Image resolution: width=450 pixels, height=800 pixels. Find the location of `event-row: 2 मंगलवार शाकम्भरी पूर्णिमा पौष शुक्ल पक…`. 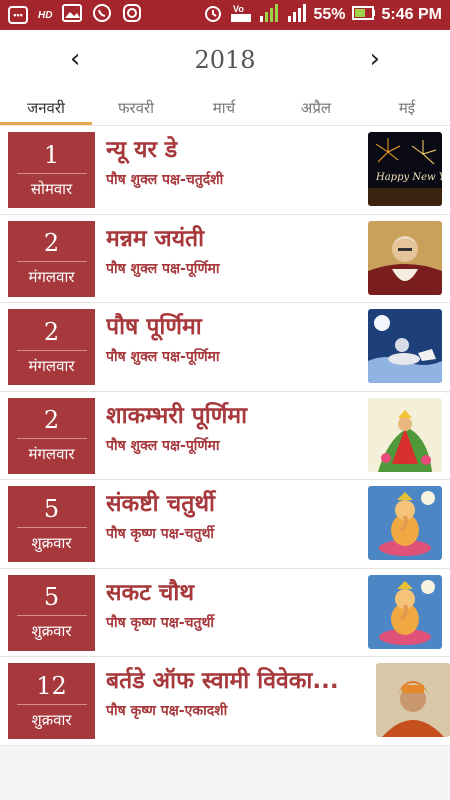

event-row: 2 मंगलवार शाकम्भरी पूर्णिमा पौष शुक्ल पक… is located at coordinates (225, 436).